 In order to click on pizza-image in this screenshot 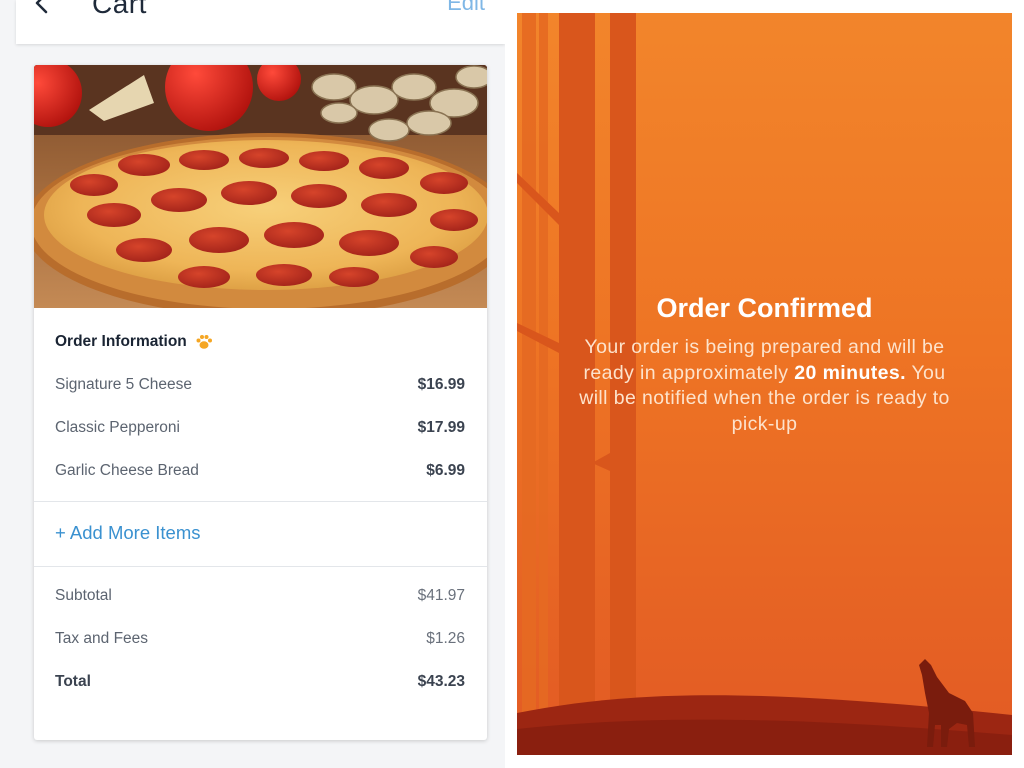, I will do `click(260, 186)`.